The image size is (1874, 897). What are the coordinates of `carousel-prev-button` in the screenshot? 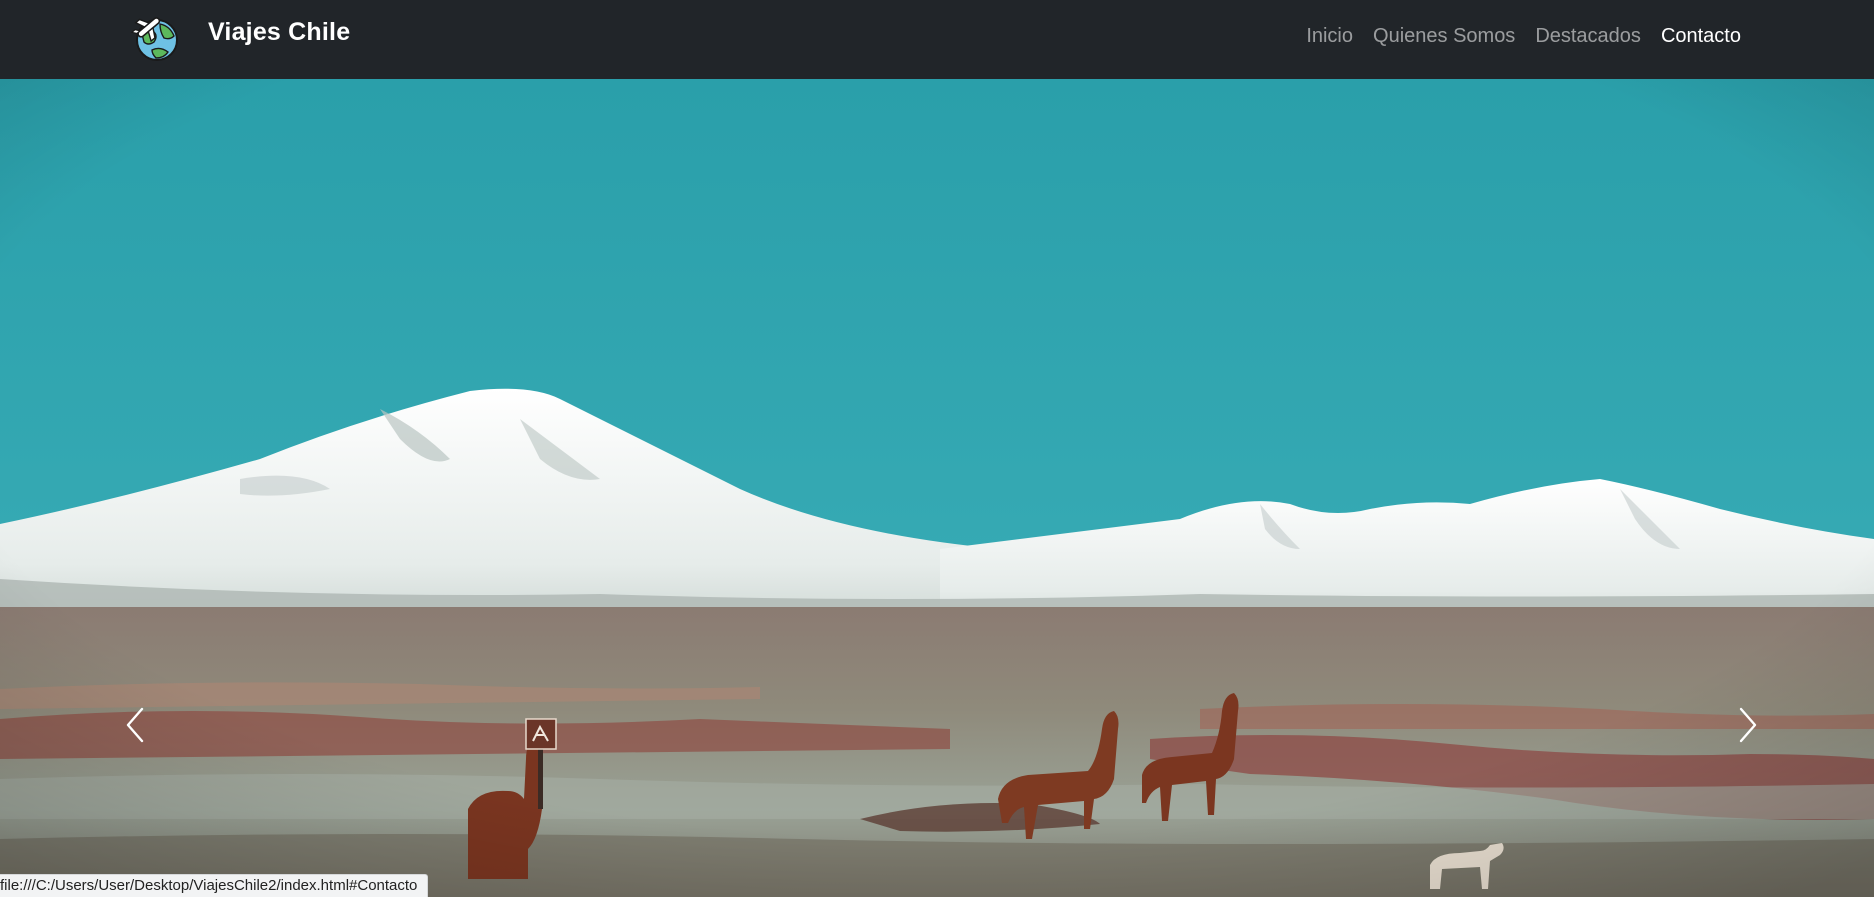 It's located at (135, 725).